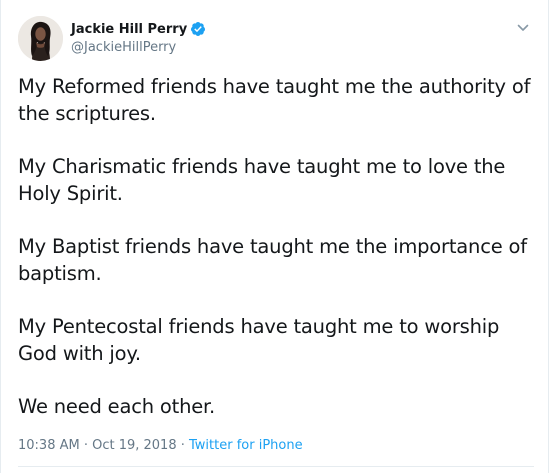  I want to click on avatar-image, so click(40, 38).